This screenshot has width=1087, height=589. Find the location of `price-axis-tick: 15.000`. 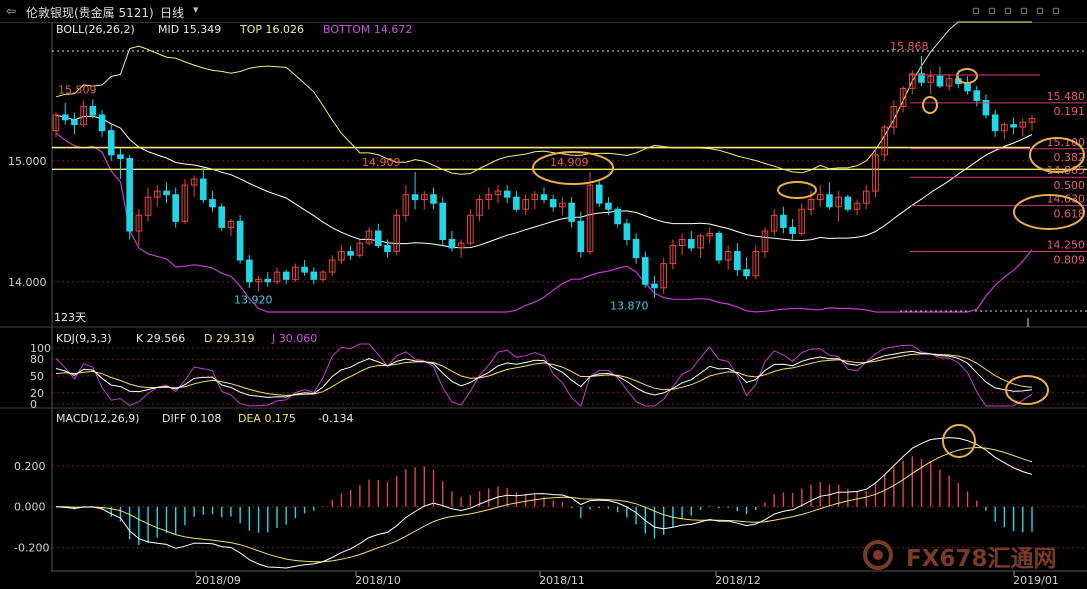

price-axis-tick: 15.000 is located at coordinates (27, 161).